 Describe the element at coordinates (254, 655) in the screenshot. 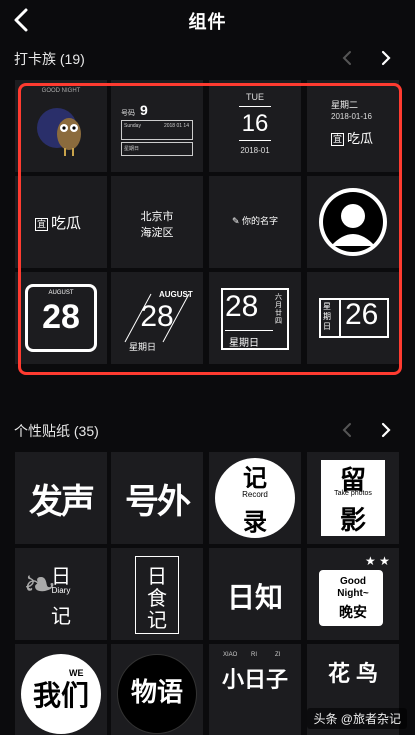

I see `pinyin-2: RI` at that location.